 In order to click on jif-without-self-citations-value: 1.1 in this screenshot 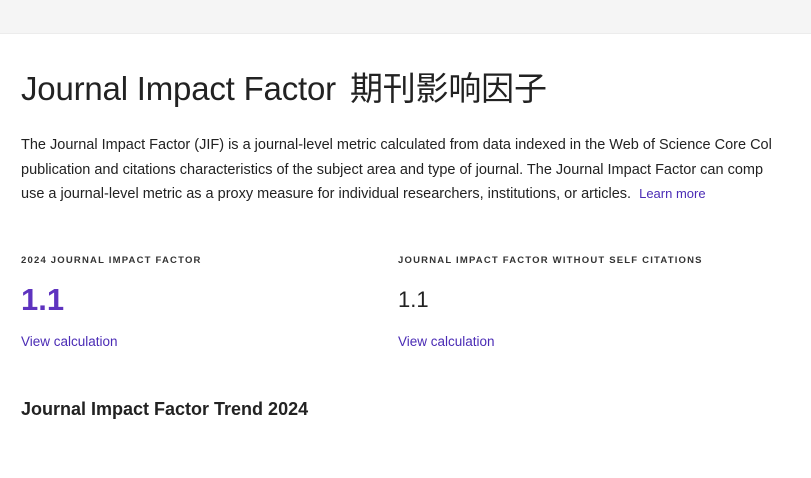, I will do `click(413, 299)`.